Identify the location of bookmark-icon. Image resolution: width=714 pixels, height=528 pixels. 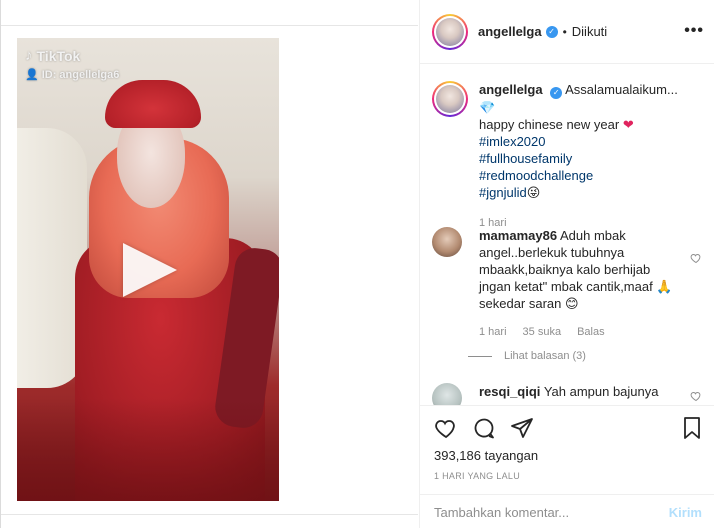
(692, 430).